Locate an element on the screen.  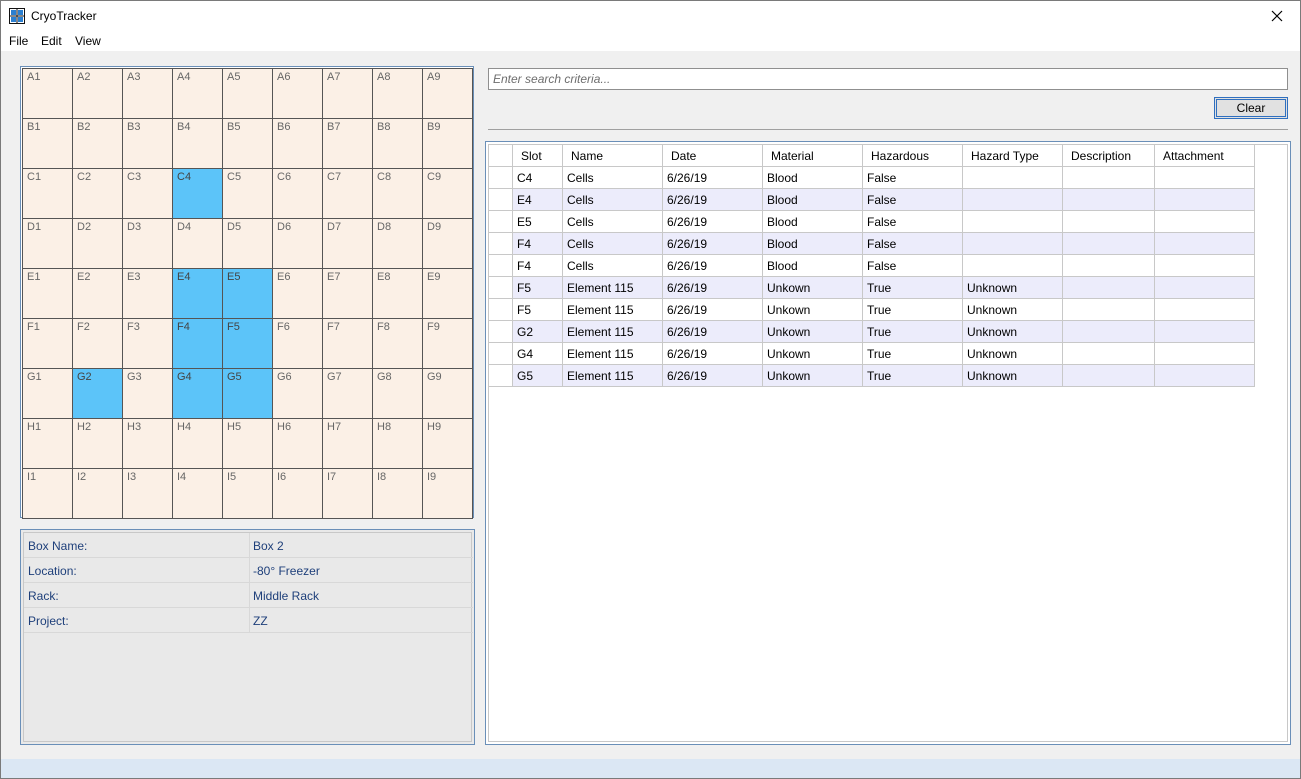
grid-cell-g9: G9 is located at coordinates (447, 393).